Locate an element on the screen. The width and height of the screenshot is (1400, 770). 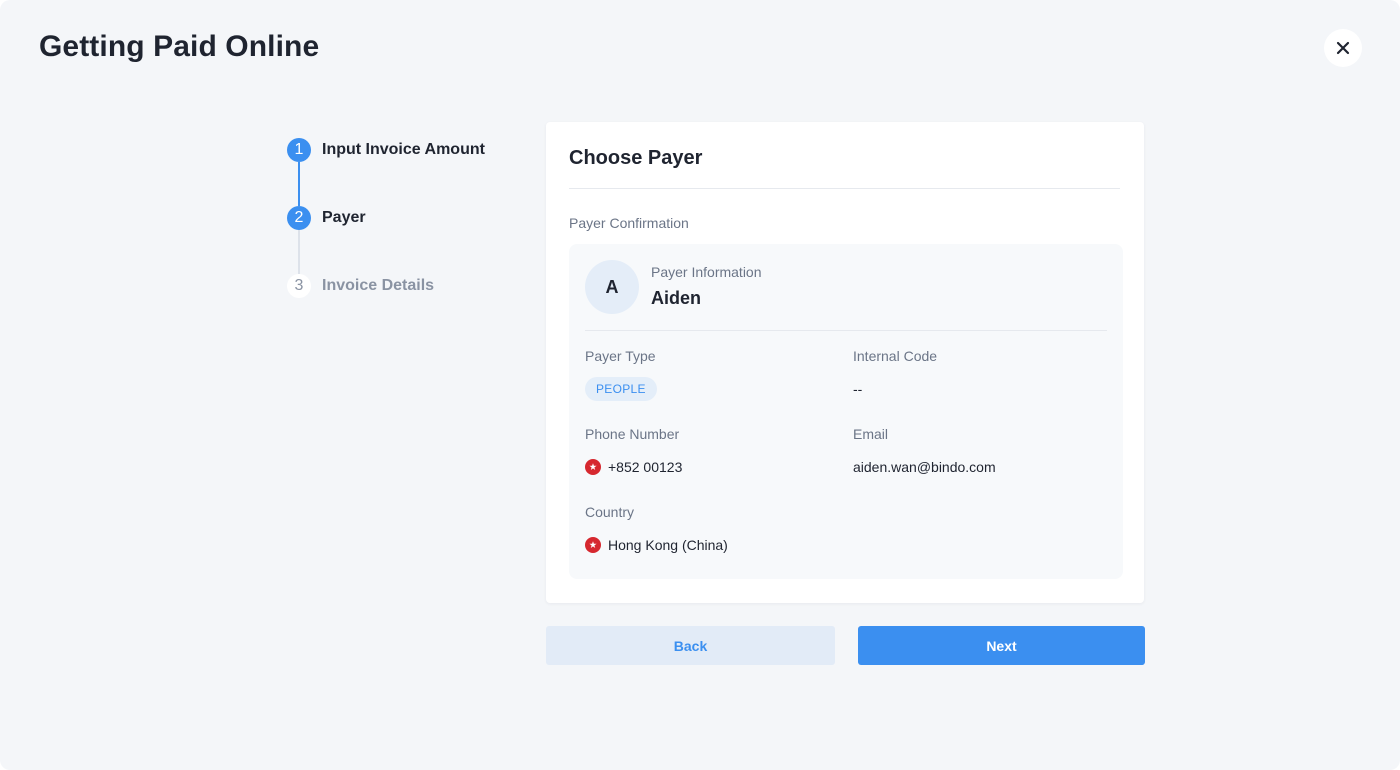
next-button: Next is located at coordinates (1001, 645).